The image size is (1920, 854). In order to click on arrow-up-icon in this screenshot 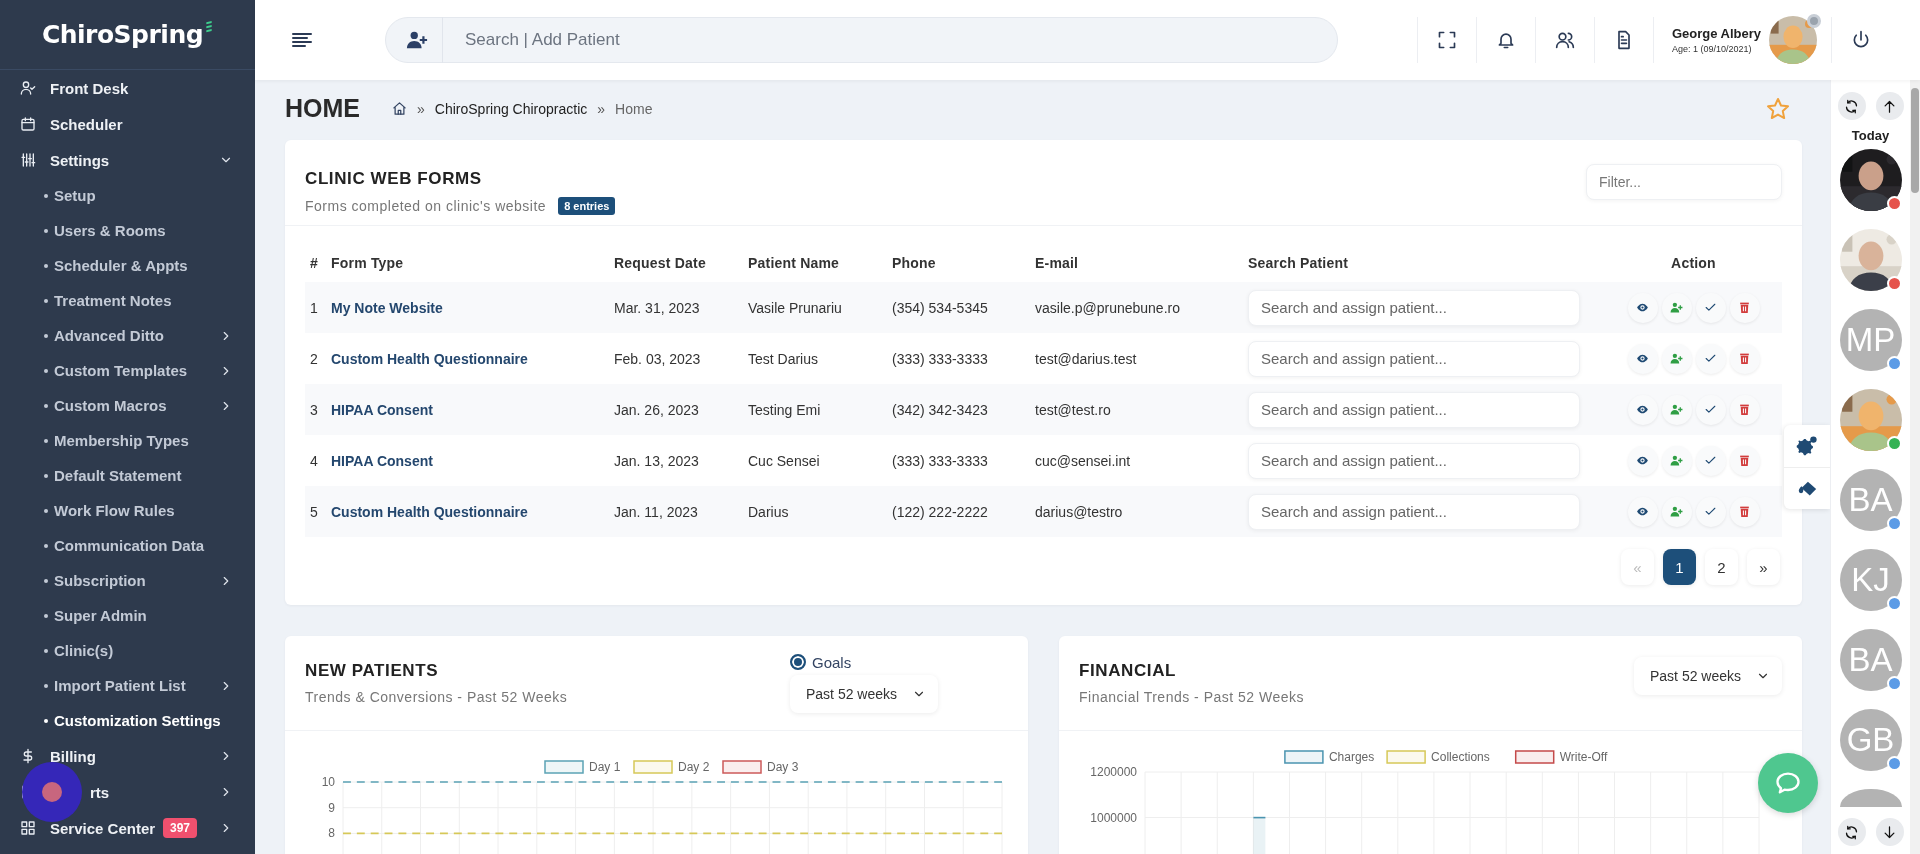, I will do `click(1889, 106)`.